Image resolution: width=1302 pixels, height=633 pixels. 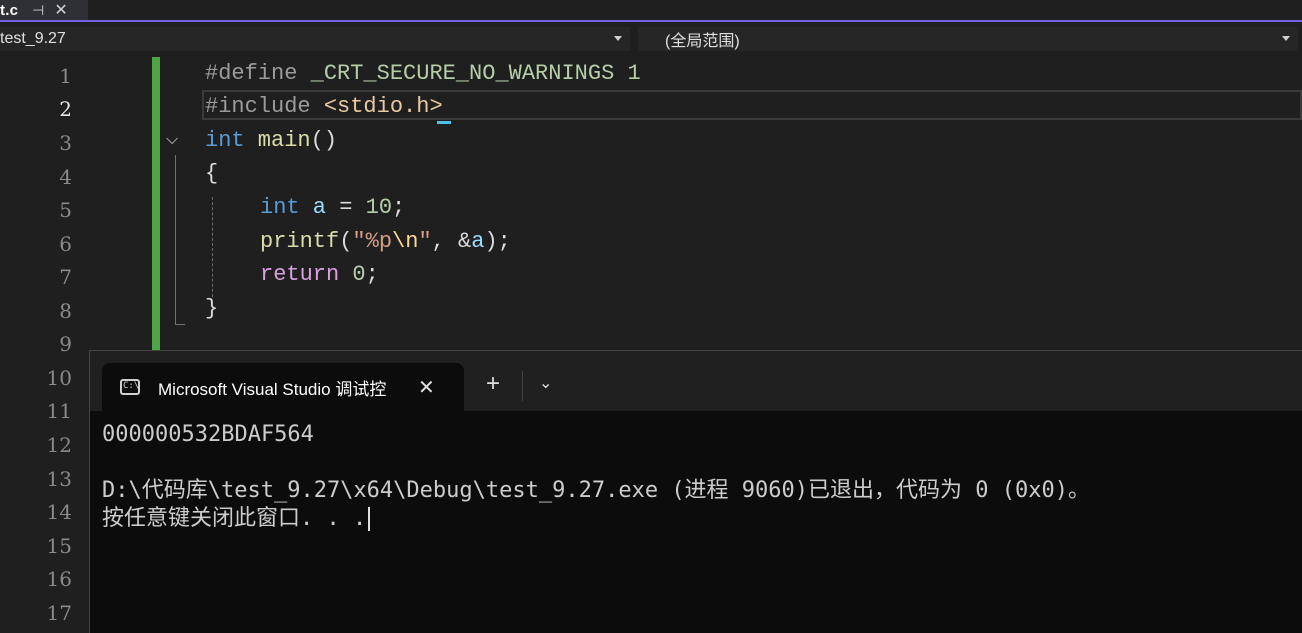 I want to click on string-token: ", so click(x=425, y=241).